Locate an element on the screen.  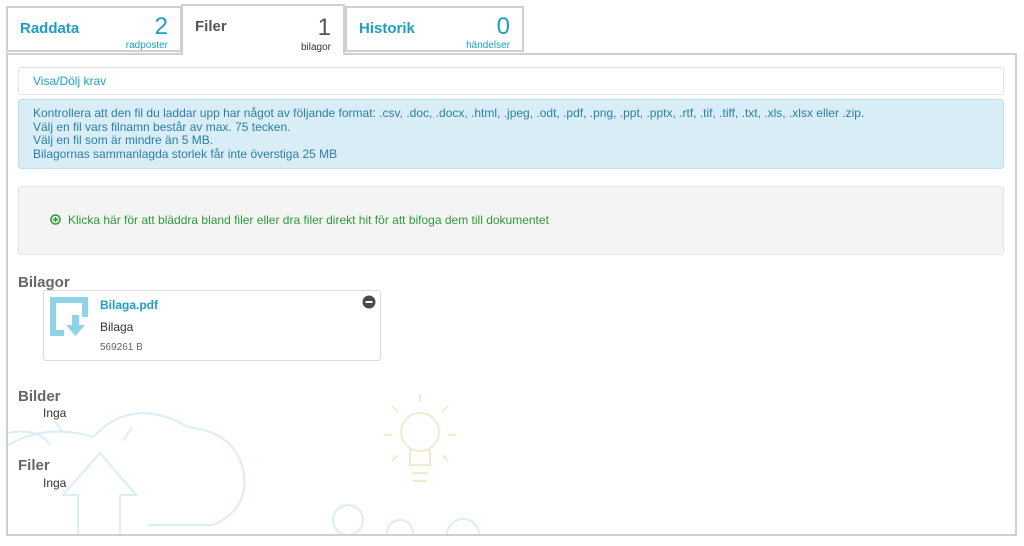
tab-count: 2 is located at coordinates (161, 26).